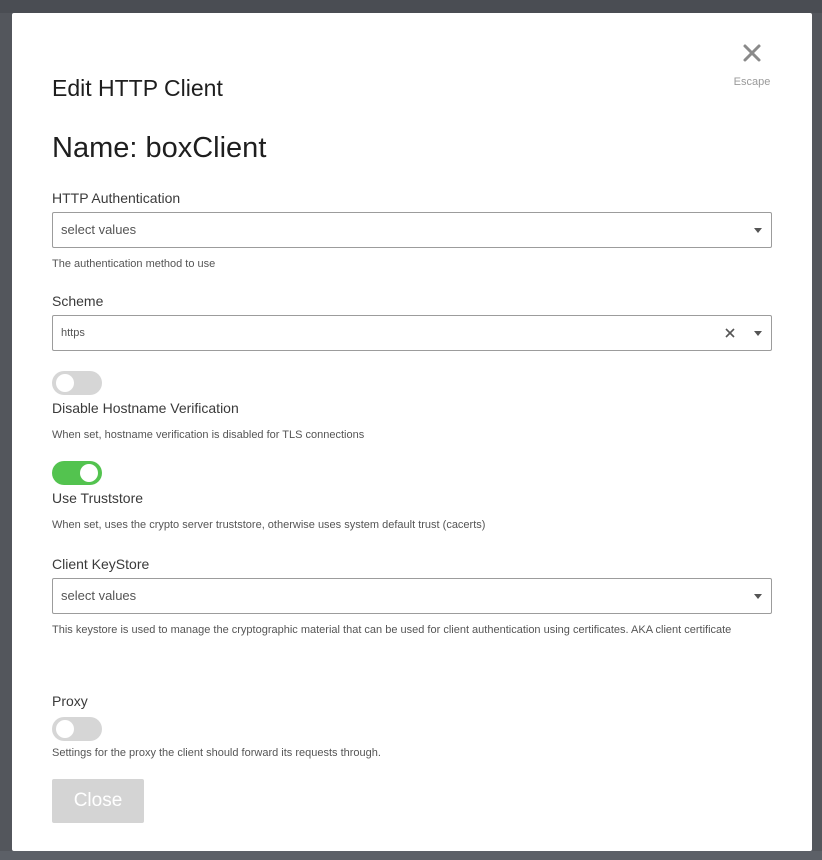 Image resolution: width=822 pixels, height=860 pixels. I want to click on http-authentication-placeholder: select values, so click(99, 229).